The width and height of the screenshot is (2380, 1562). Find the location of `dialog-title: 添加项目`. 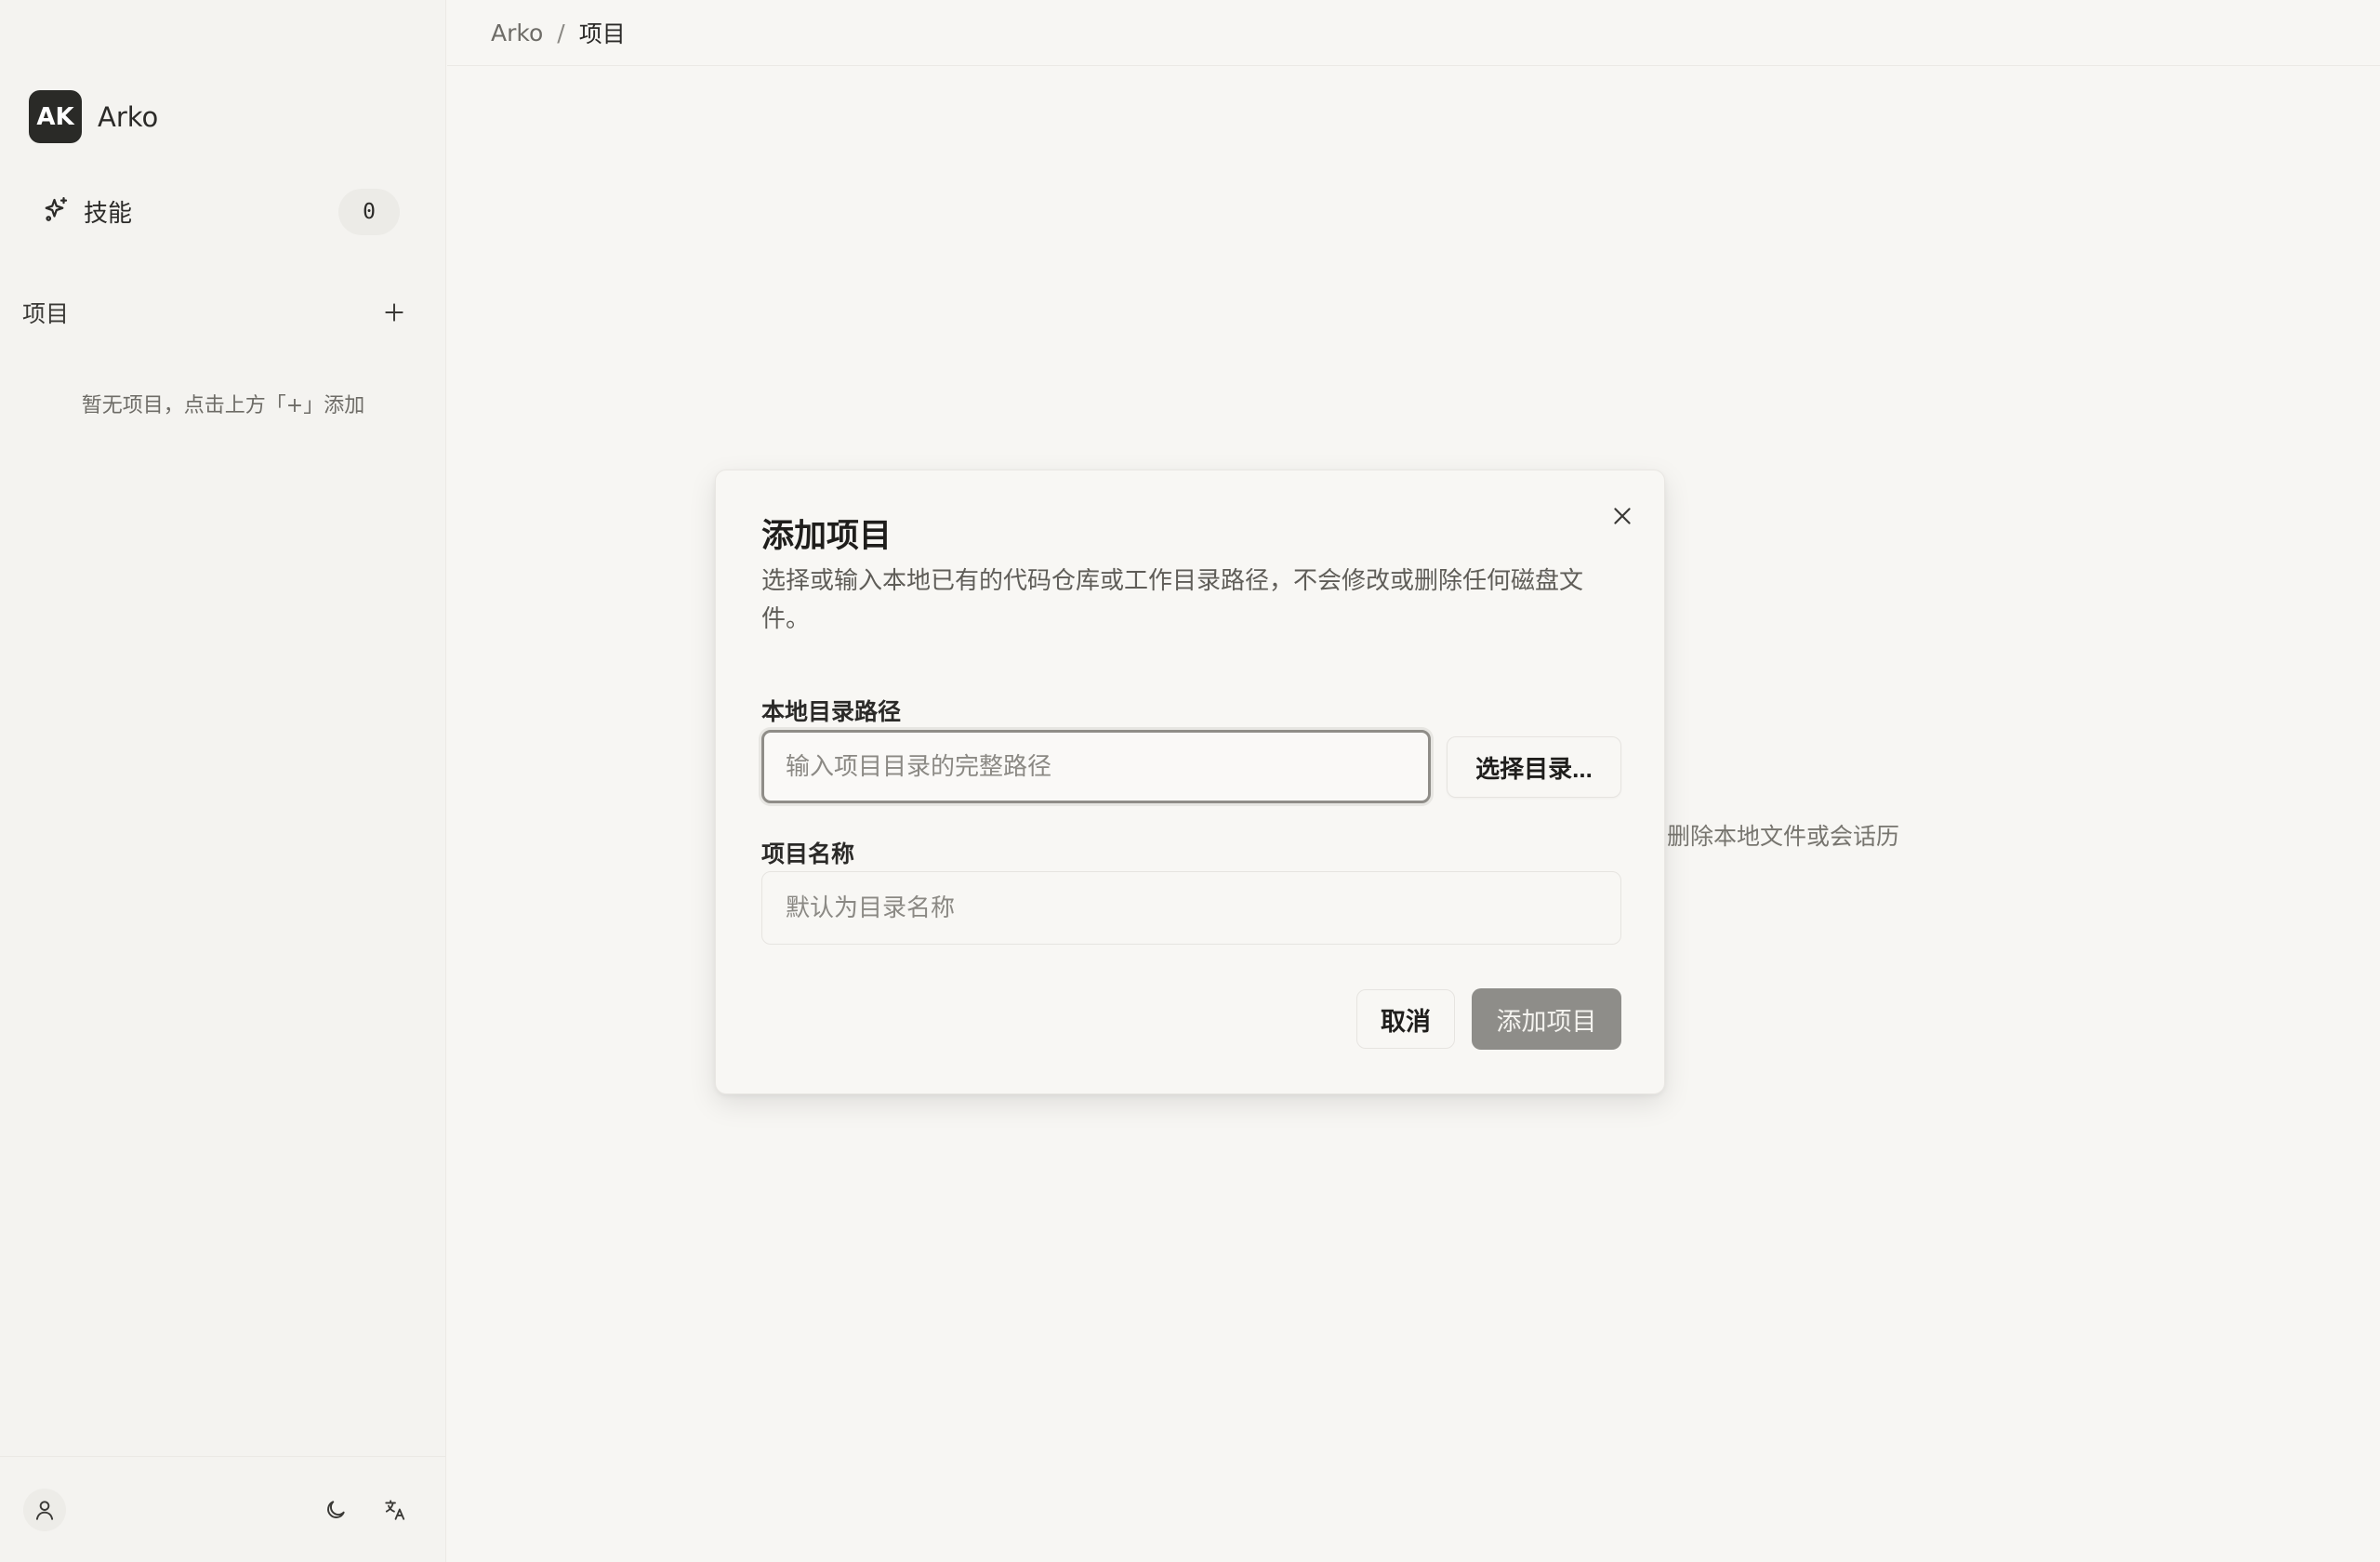

dialog-title: 添加项目 is located at coordinates (826, 536).